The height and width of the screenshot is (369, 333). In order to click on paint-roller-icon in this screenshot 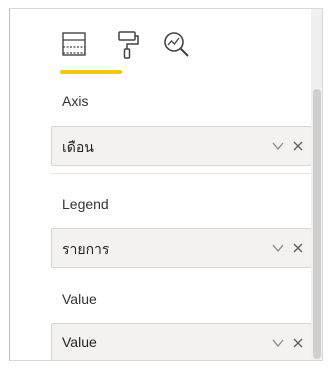, I will do `click(128, 45)`.